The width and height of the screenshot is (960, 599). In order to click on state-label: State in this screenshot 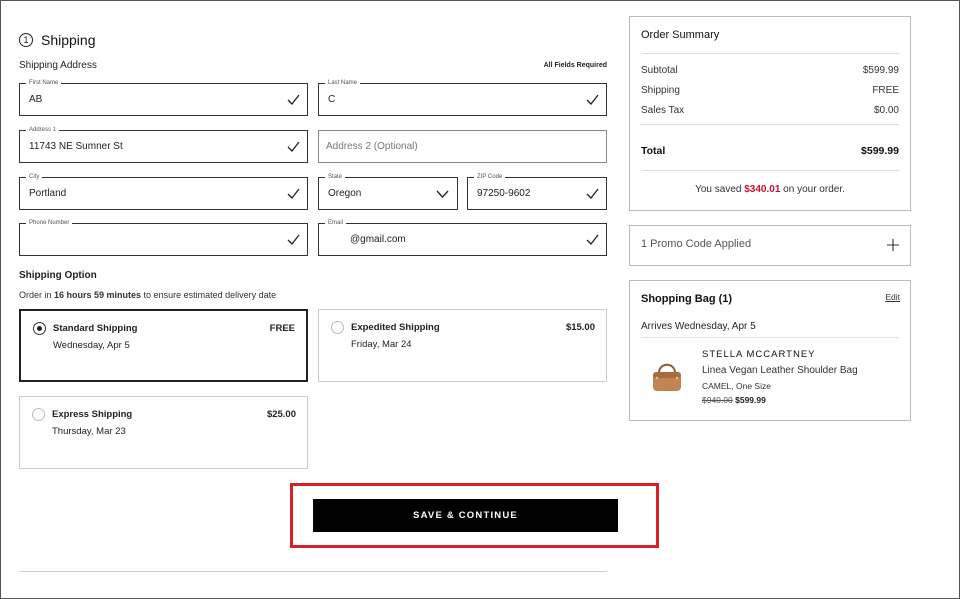, I will do `click(335, 177)`.